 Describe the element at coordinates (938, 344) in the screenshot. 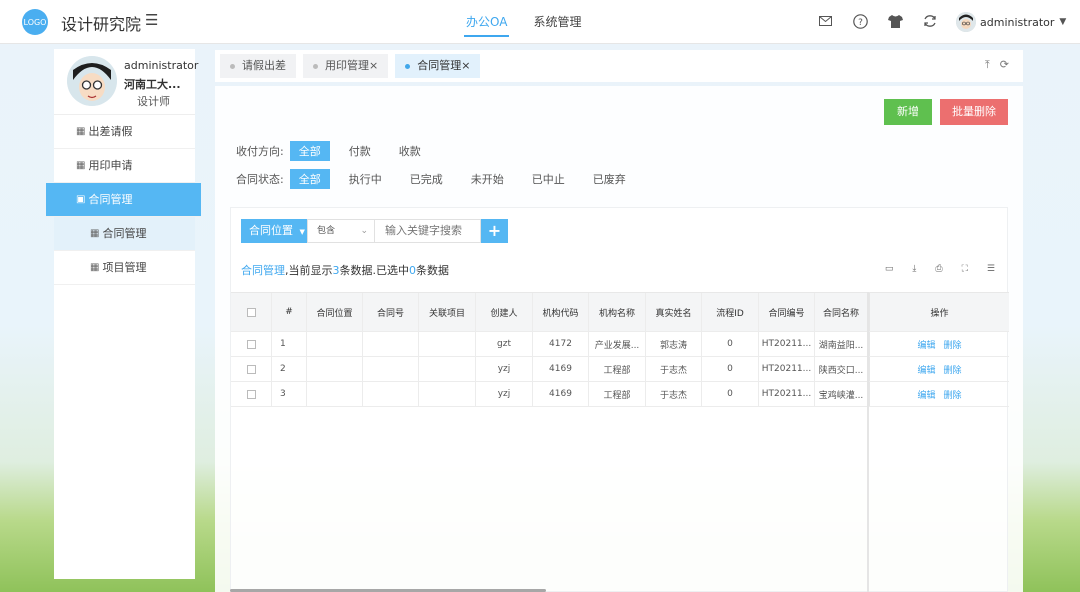

I see `row-actions: 编辑 删除` at that location.